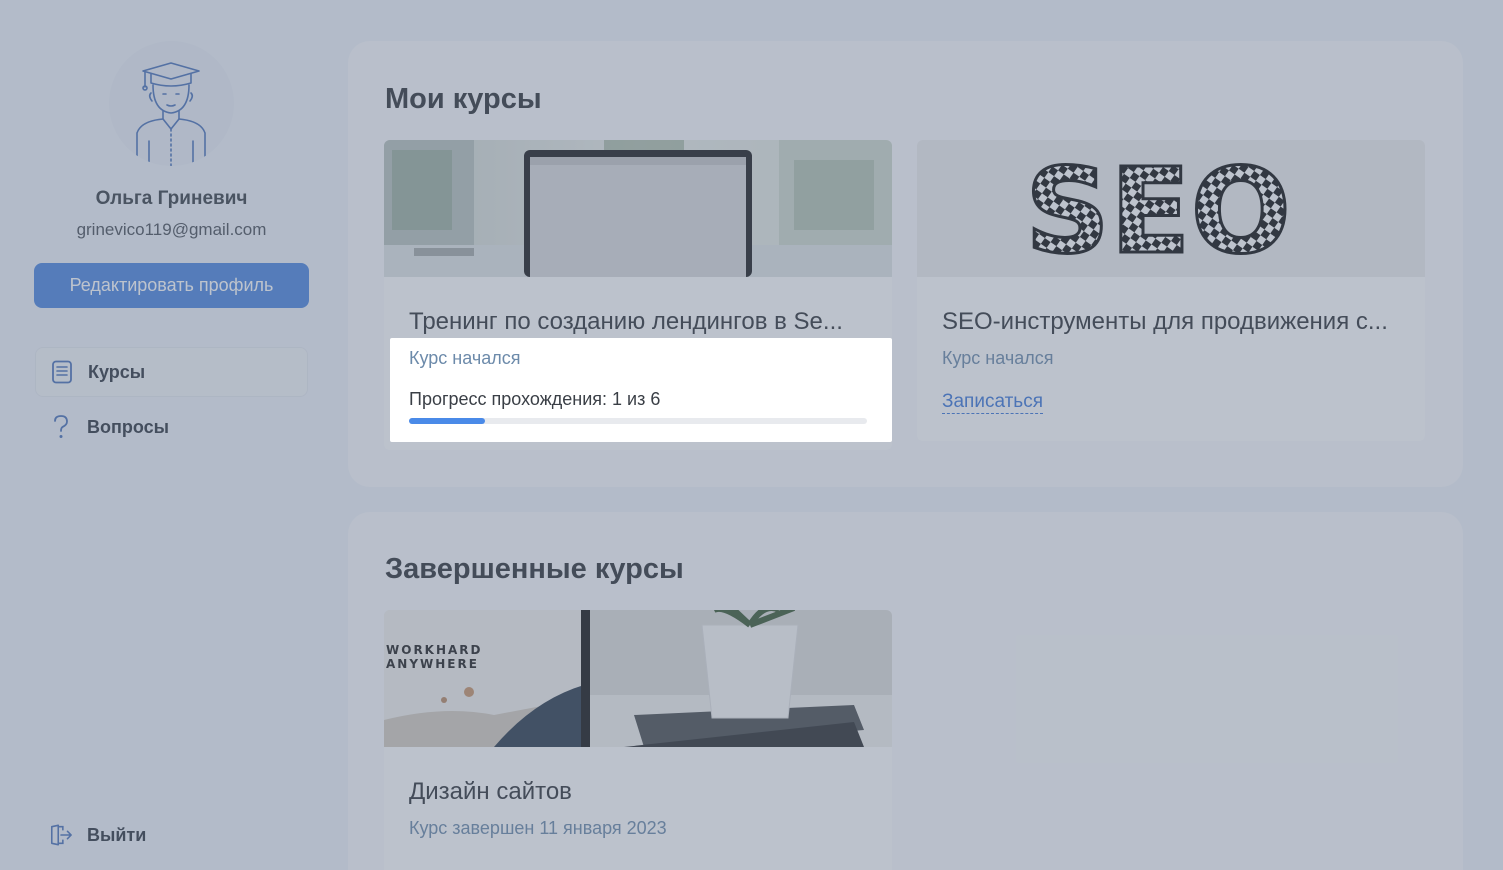 The height and width of the screenshot is (870, 1503). Describe the element at coordinates (447, 421) in the screenshot. I see `progress-fill` at that location.